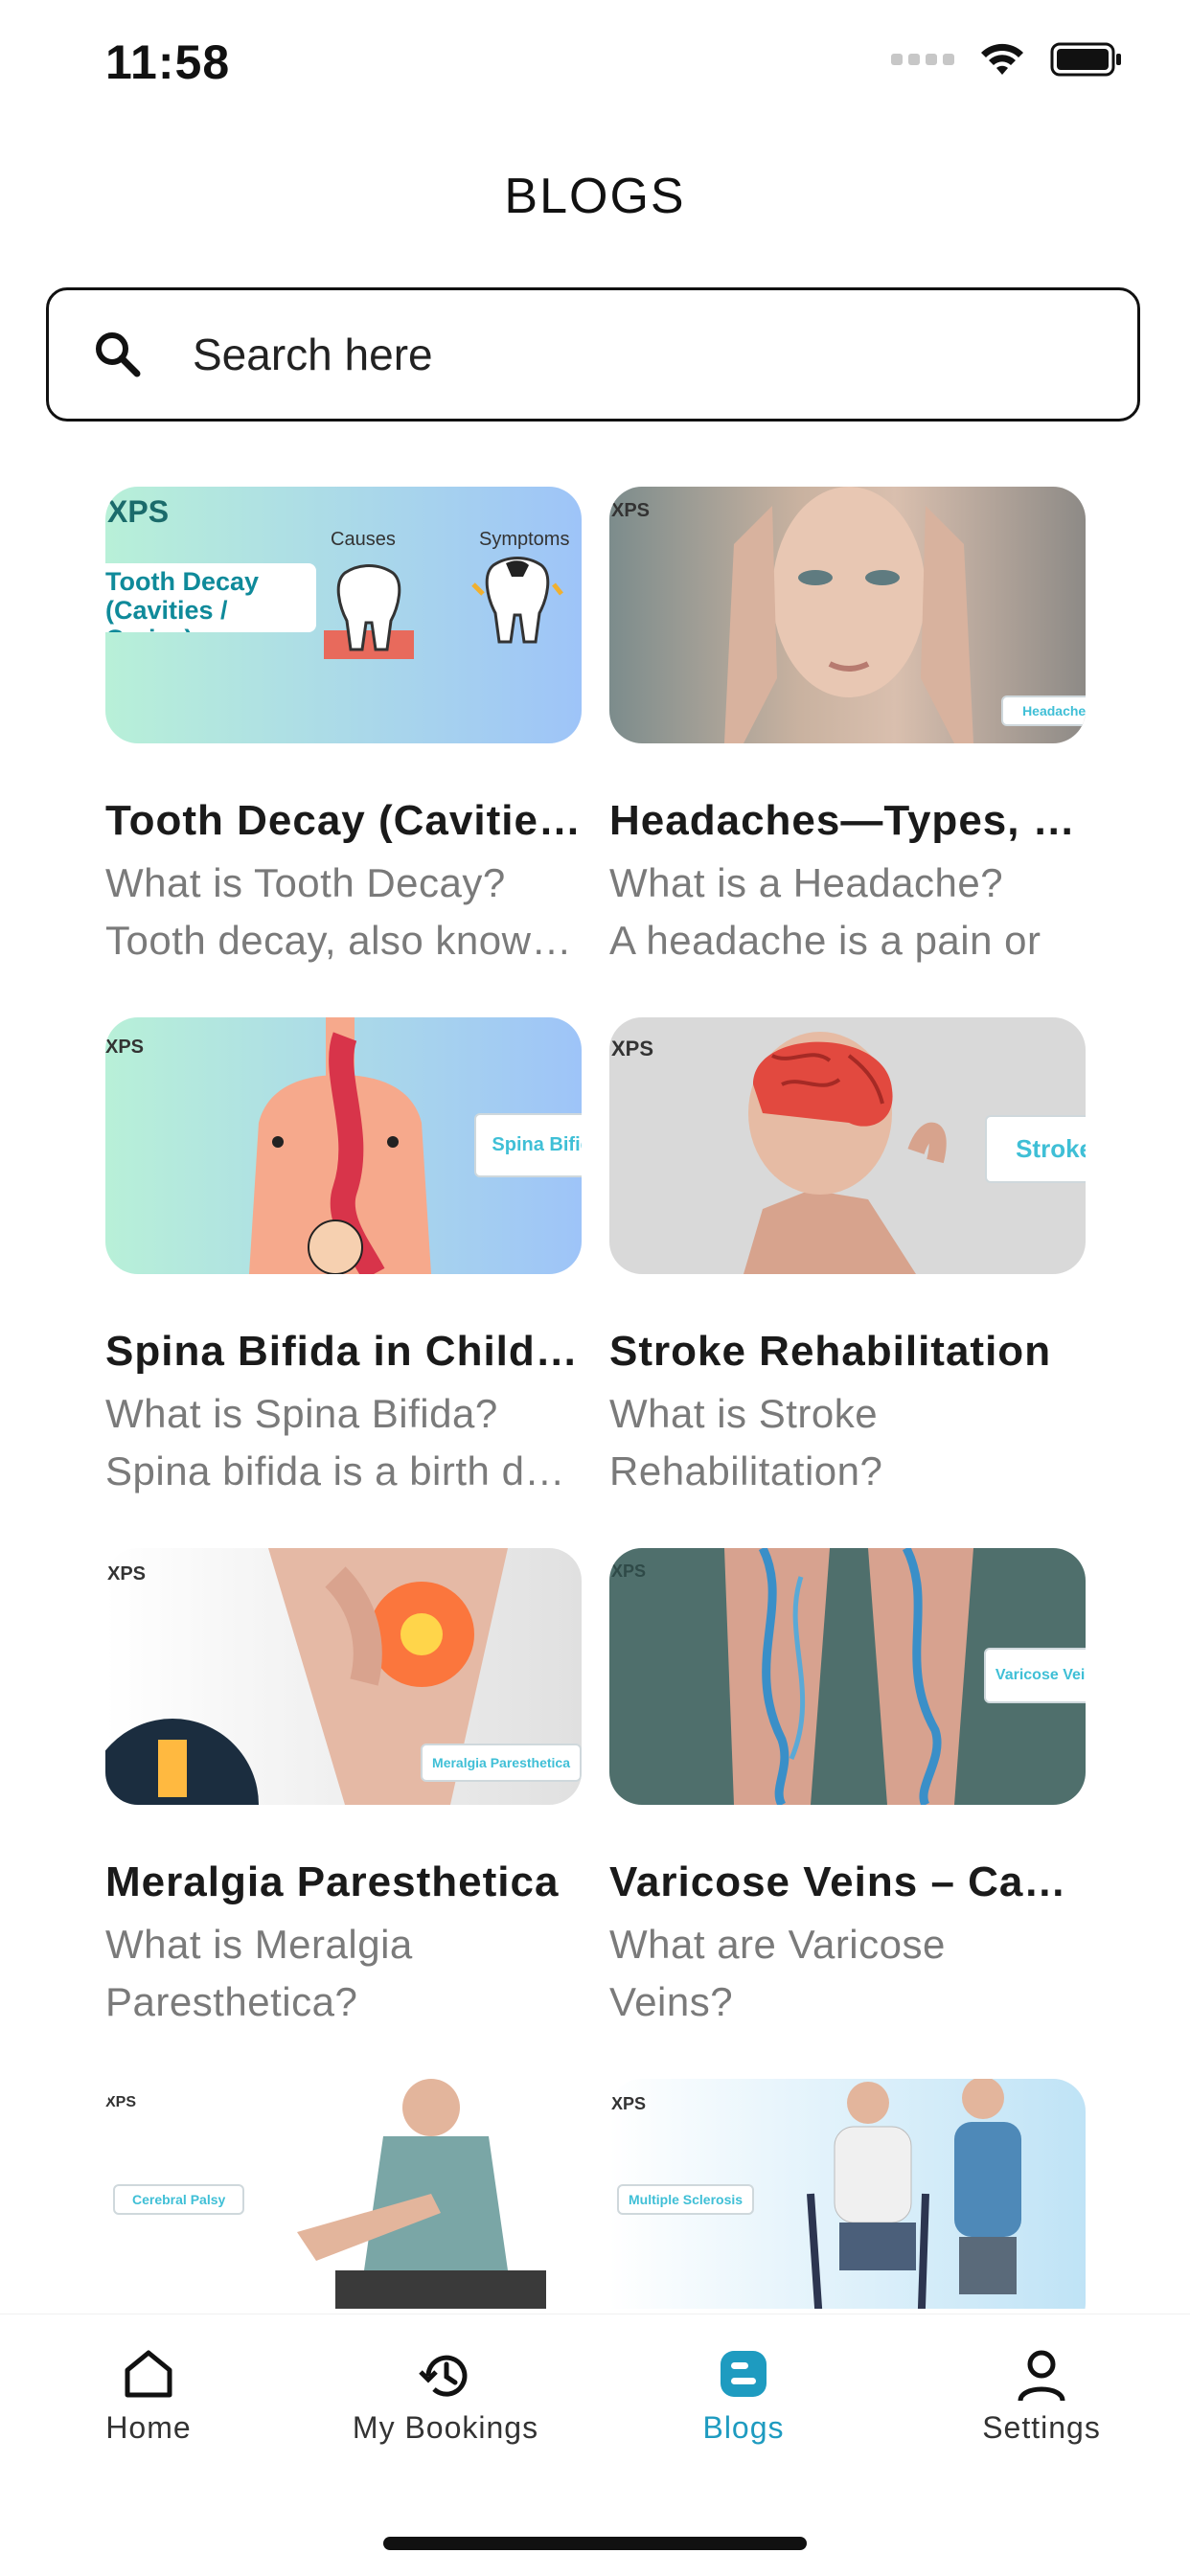 This screenshot has width=1190, height=2576. What do you see at coordinates (444, 2376) in the screenshot?
I see `history-icon` at bounding box center [444, 2376].